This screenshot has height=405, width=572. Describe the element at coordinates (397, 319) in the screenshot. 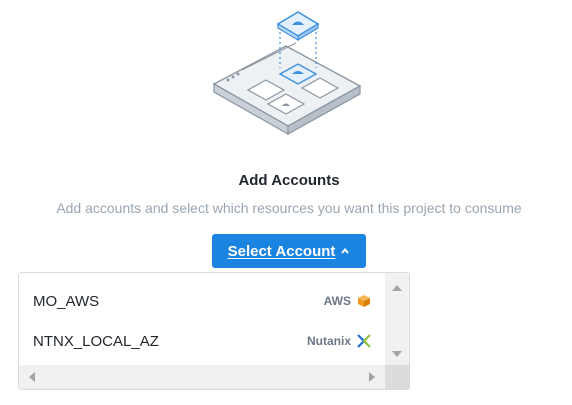

I see `vertical-scrollbar` at that location.